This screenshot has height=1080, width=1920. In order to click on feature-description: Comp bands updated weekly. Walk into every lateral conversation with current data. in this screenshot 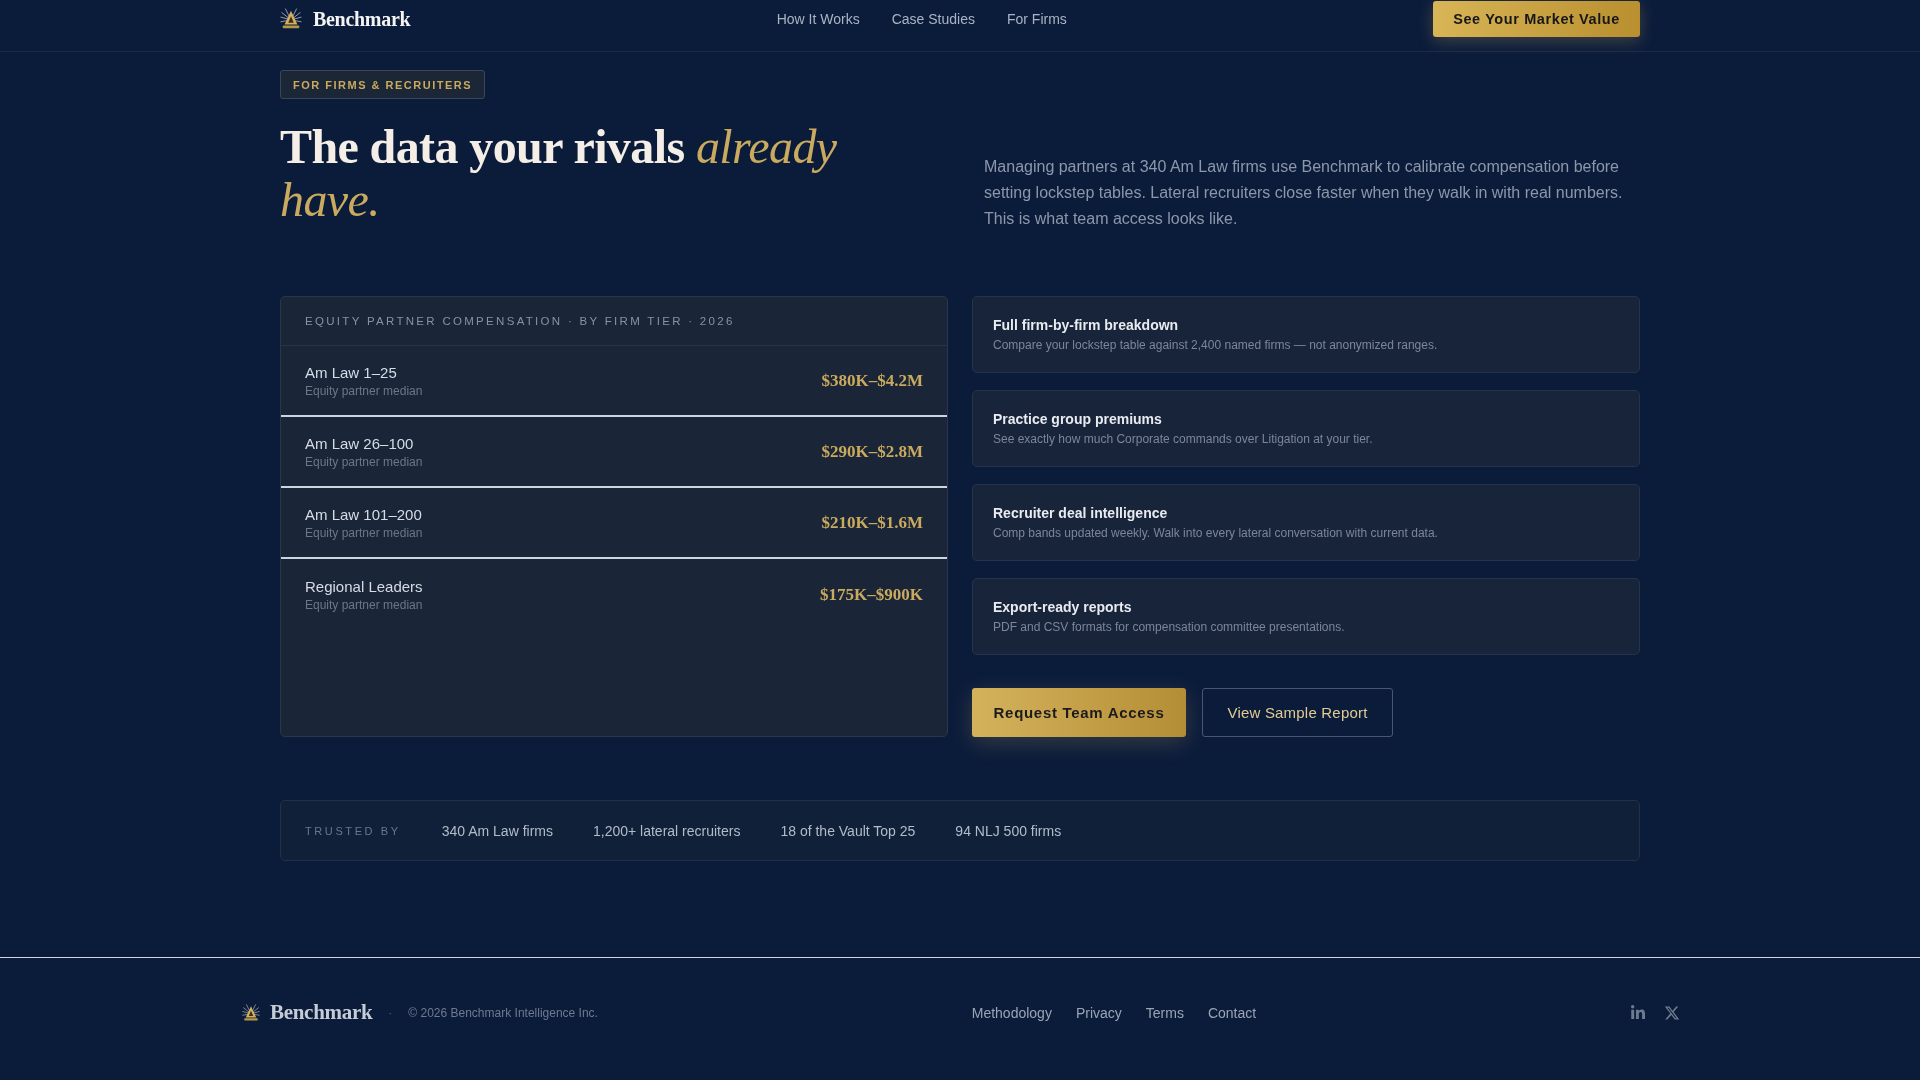, I will do `click(1216, 533)`.